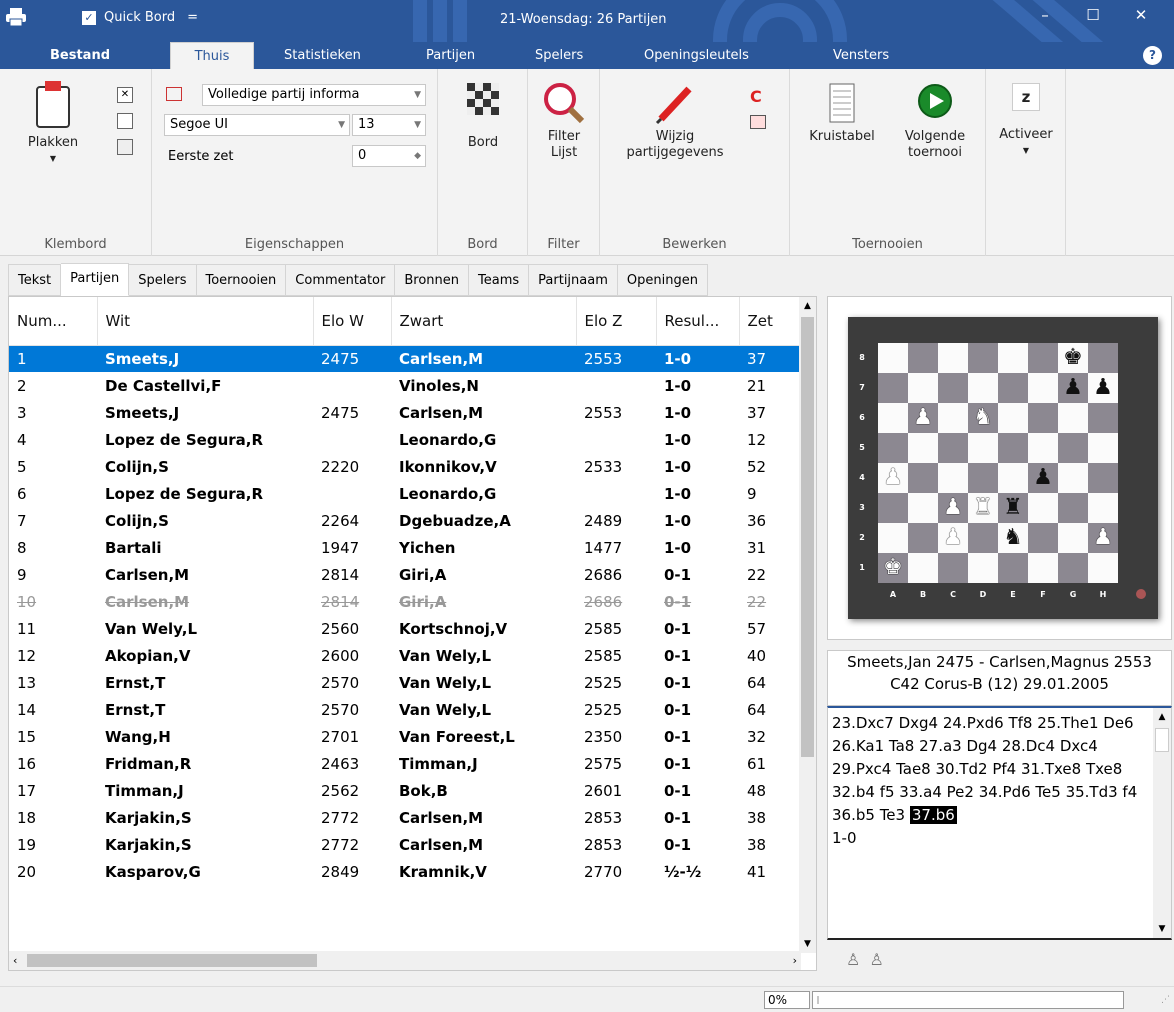 The height and width of the screenshot is (1012, 1174). What do you see at coordinates (405, 682) in the screenshot?
I see `table-row: 13 Ernst,T 2570 Van Wely,L 2525 0-1 64` at bounding box center [405, 682].